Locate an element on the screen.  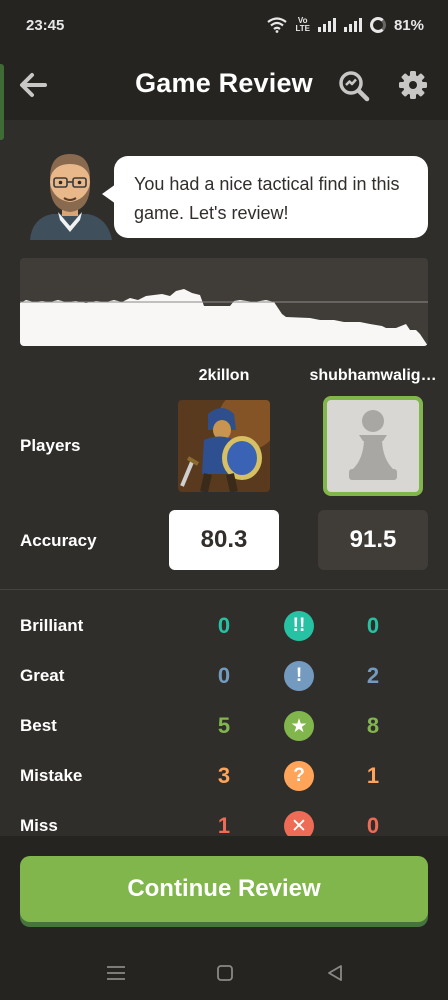
mistake-question-icon: ? is located at coordinates (299, 776).